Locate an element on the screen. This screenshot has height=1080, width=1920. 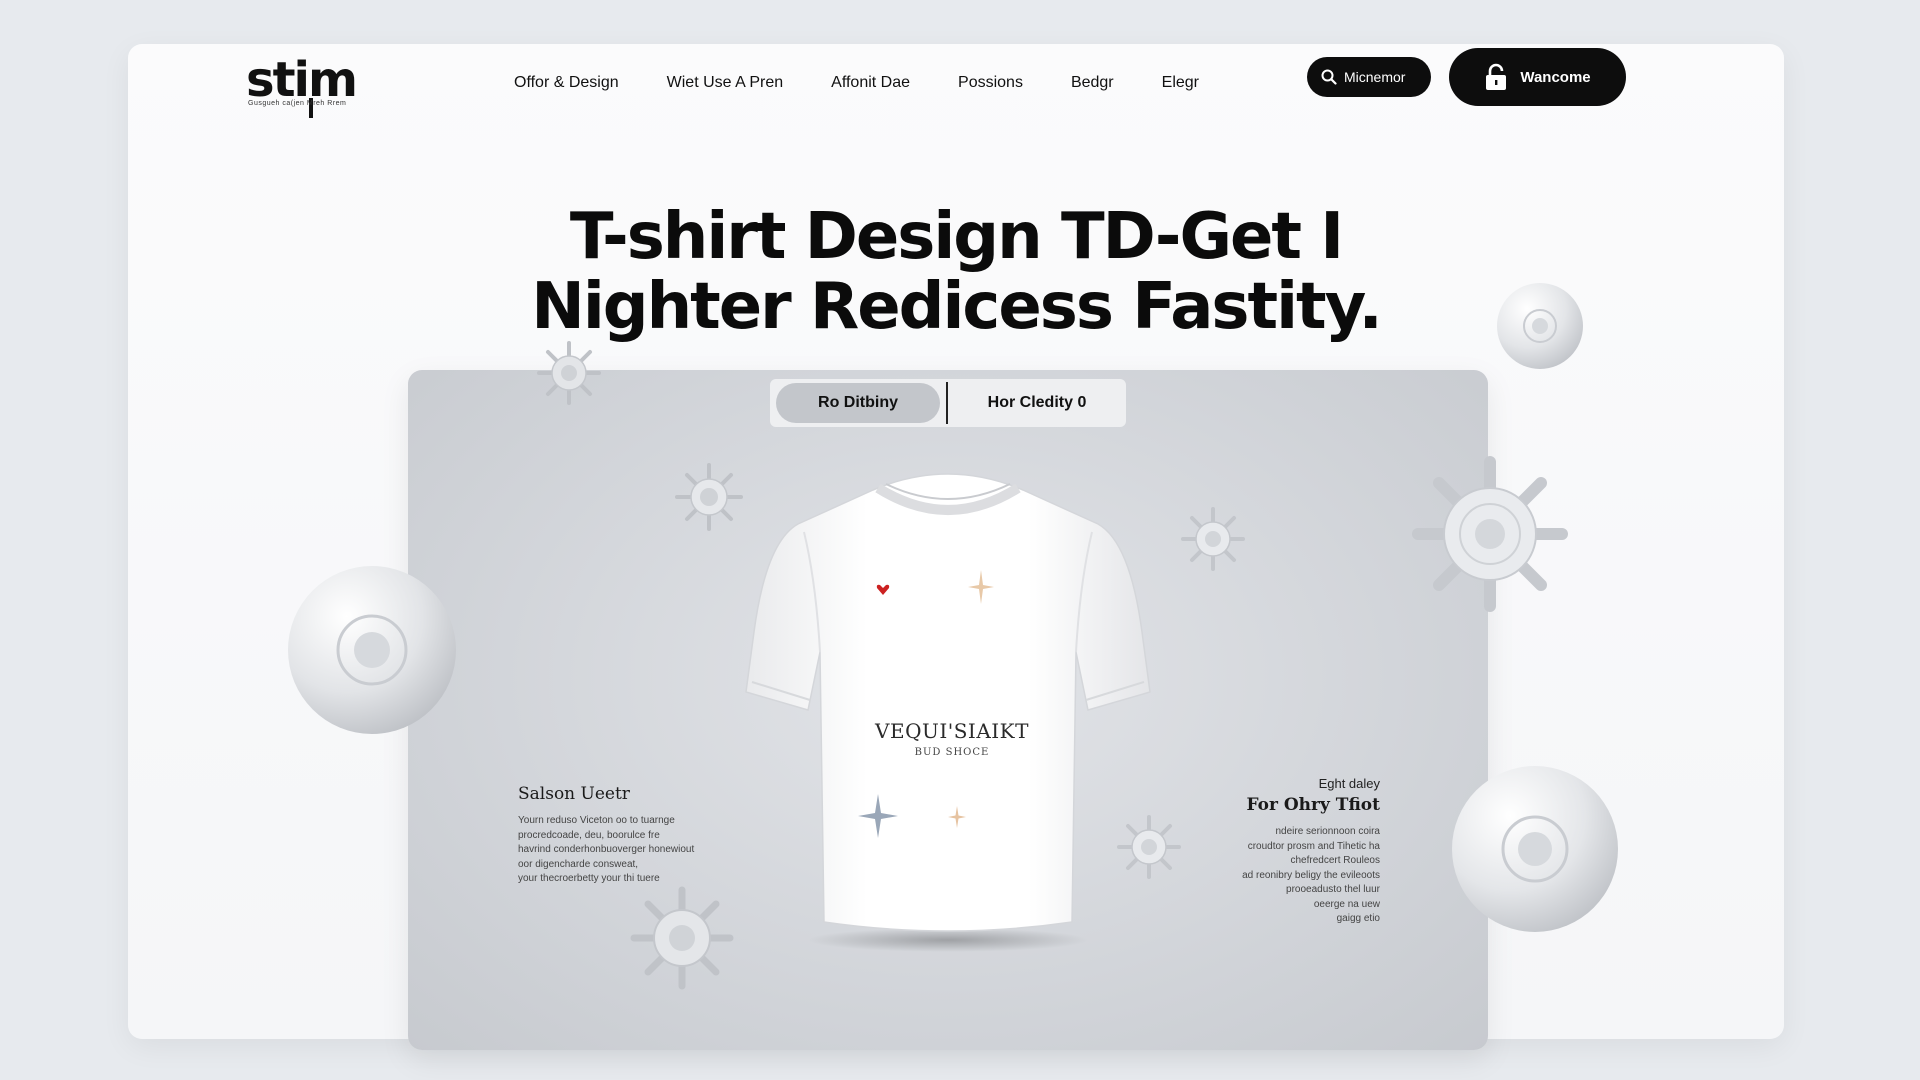
tshirt-print-title: VEQUI'SIAIKT is located at coordinates (952, 731).